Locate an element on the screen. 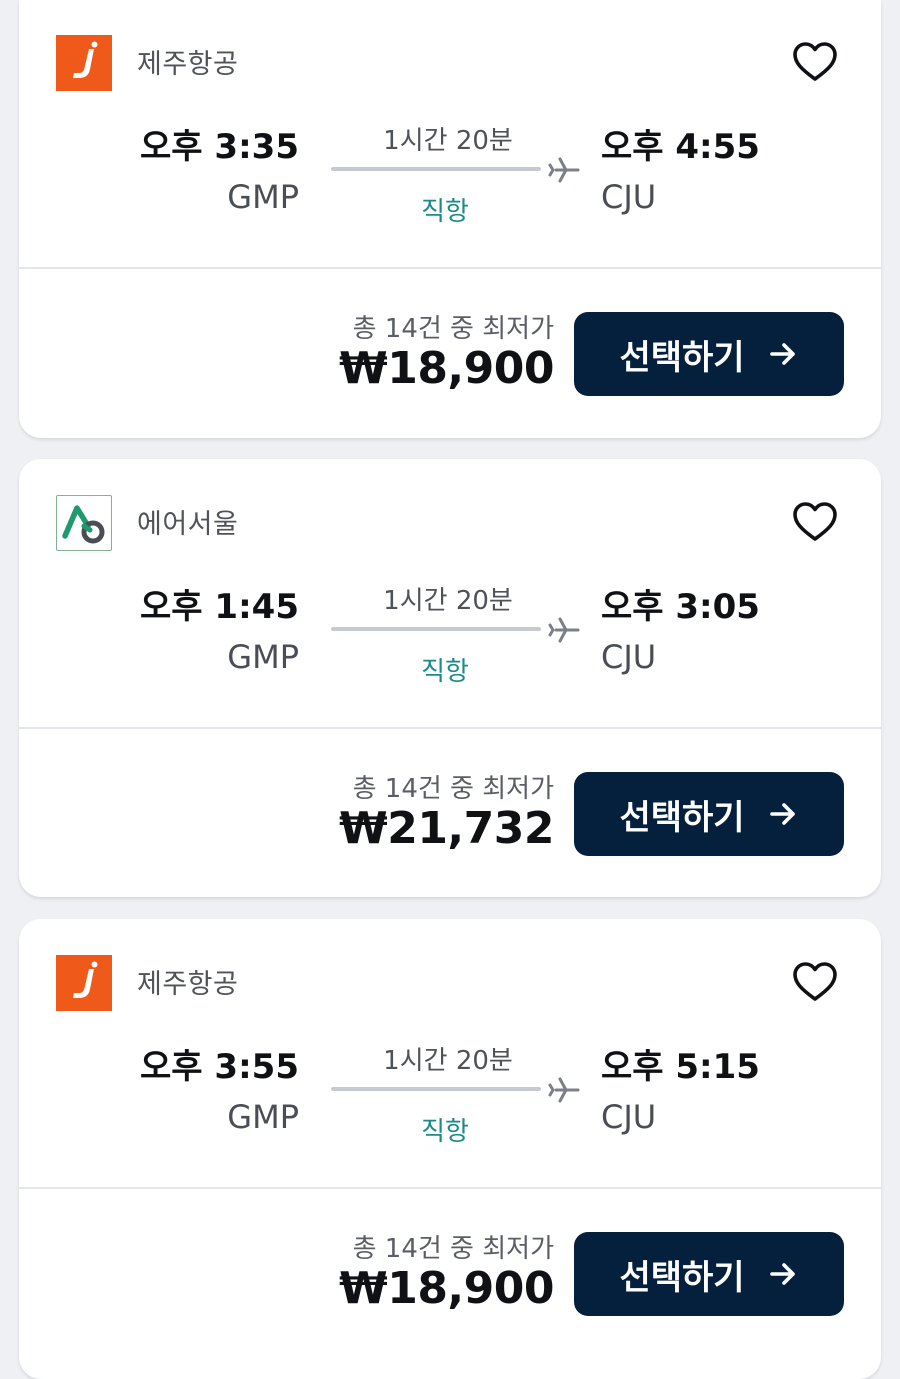 This screenshot has width=900, height=1379. arrival-time: 오후 5:15 is located at coordinates (680, 1067).